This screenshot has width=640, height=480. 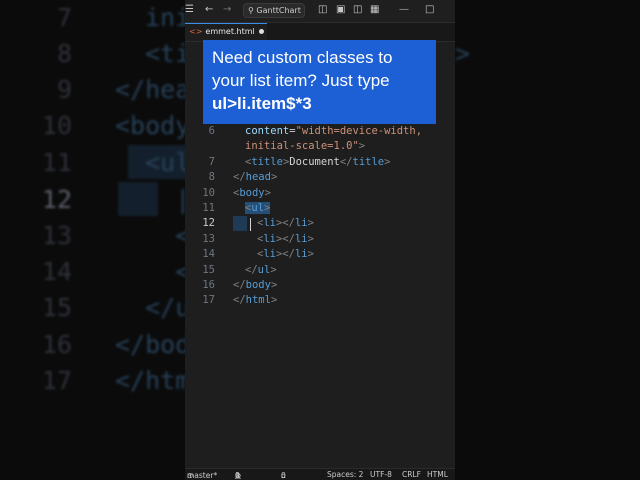 What do you see at coordinates (320, 286) in the screenshot?
I see `code-line: 16 </body>` at bounding box center [320, 286].